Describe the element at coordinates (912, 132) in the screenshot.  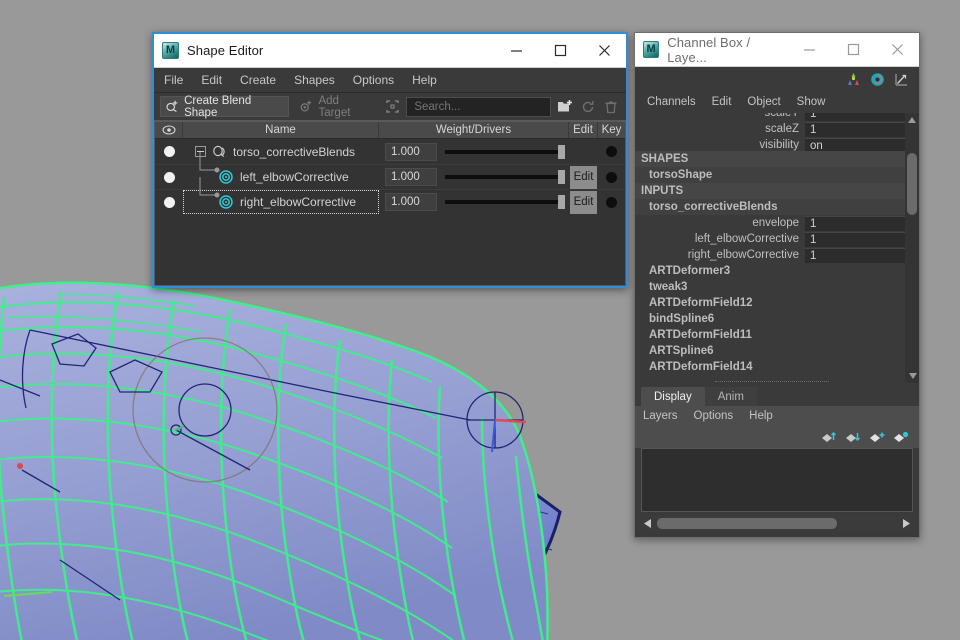
I see `attr-scroll-top` at that location.